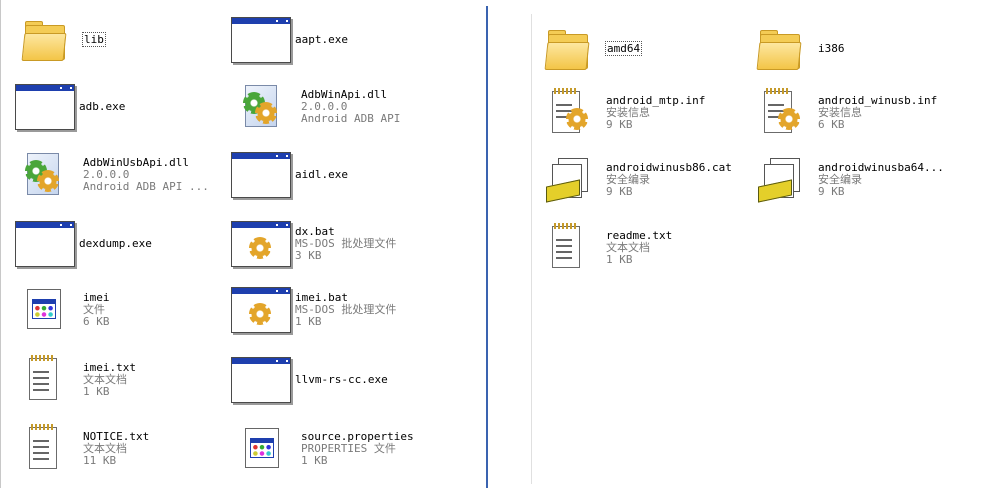 Image resolution: width=989 pixels, height=488 pixels. Describe the element at coordinates (325, 449) in the screenshot. I see `file-item-source-properties: source.properties PROPERTIES 文件 1 KB` at that location.